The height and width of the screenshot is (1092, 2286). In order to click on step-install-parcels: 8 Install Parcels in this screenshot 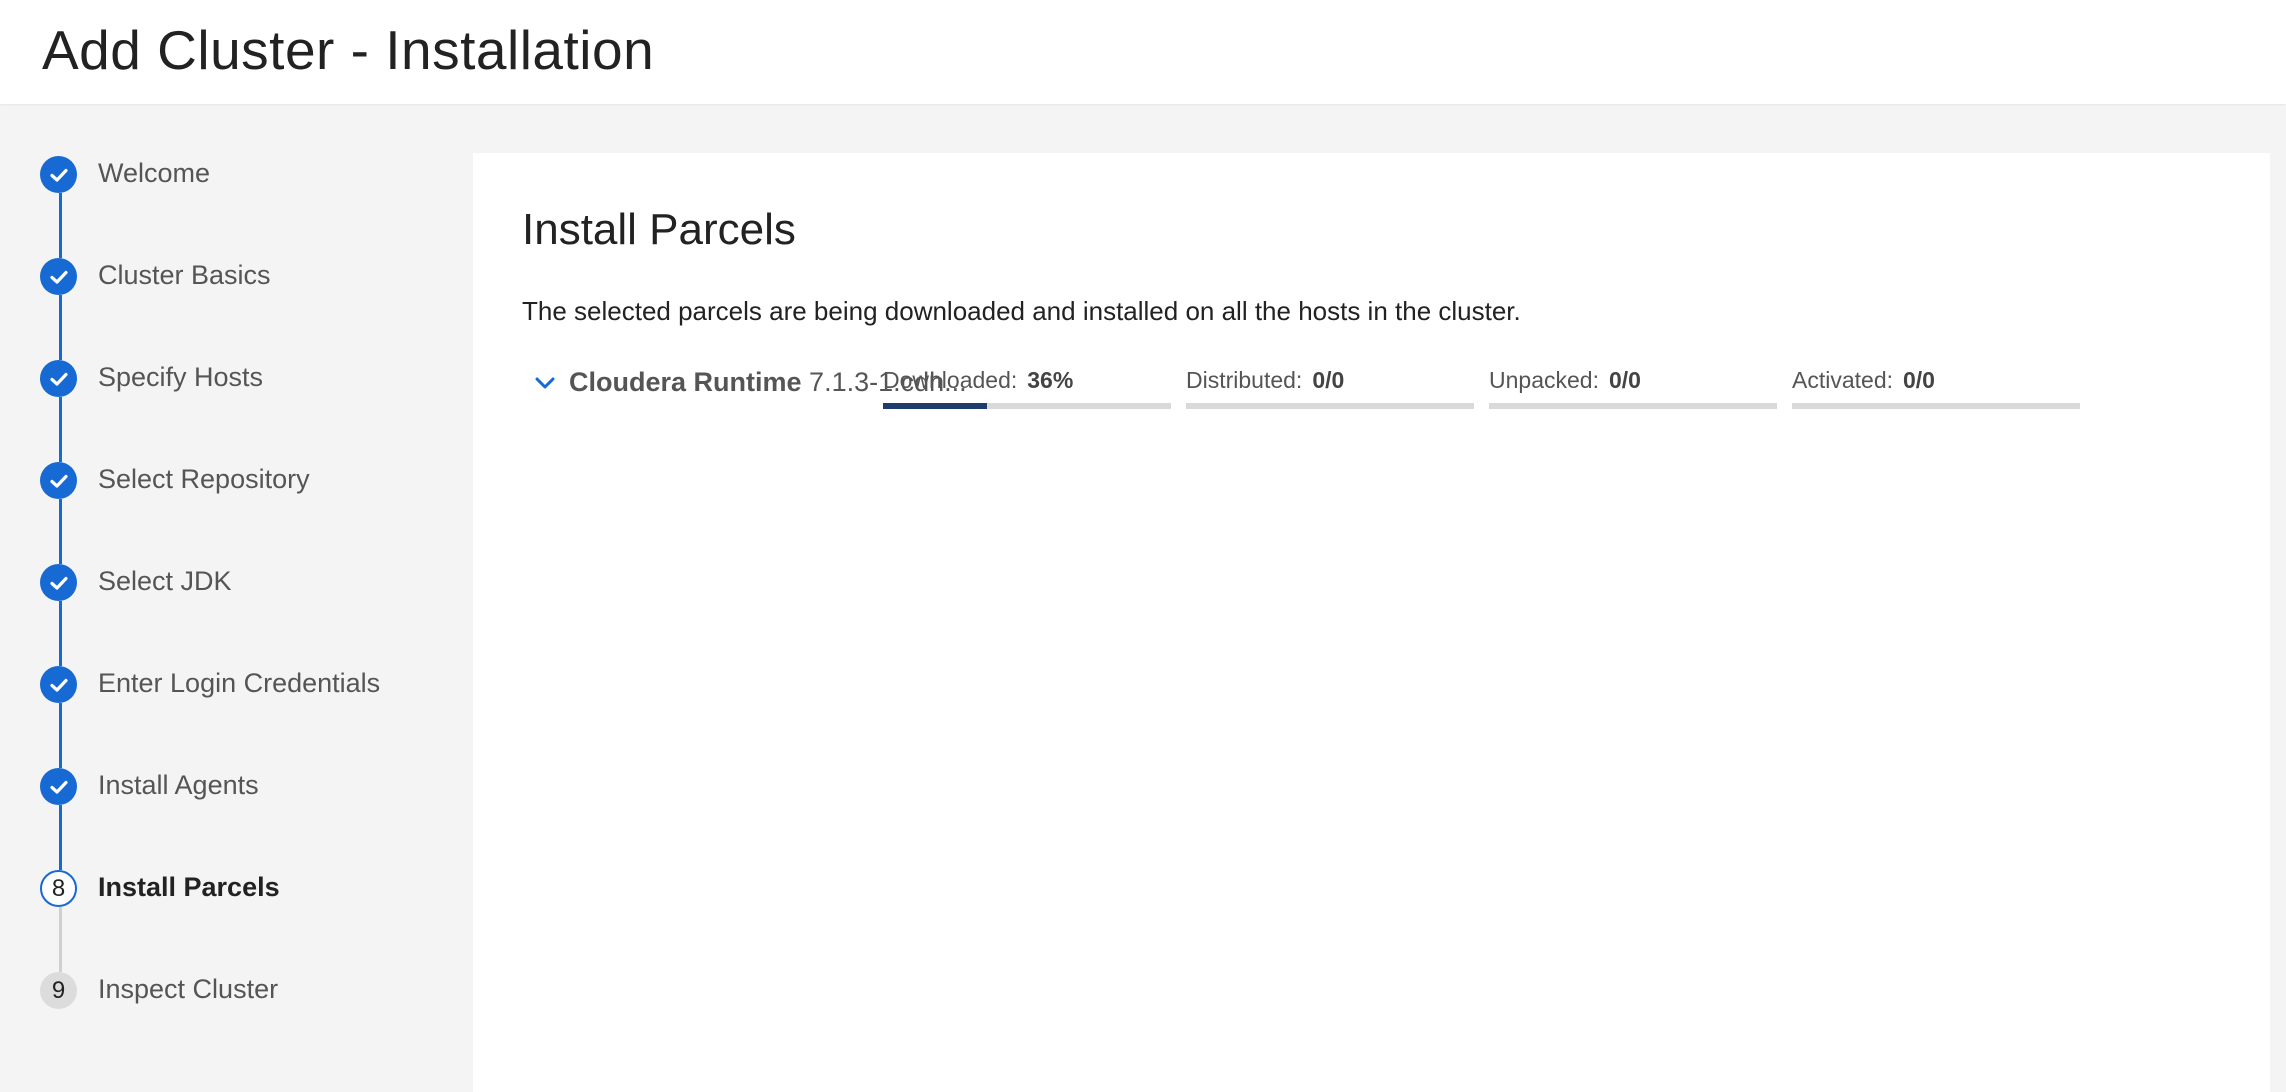, I will do `click(250, 888)`.